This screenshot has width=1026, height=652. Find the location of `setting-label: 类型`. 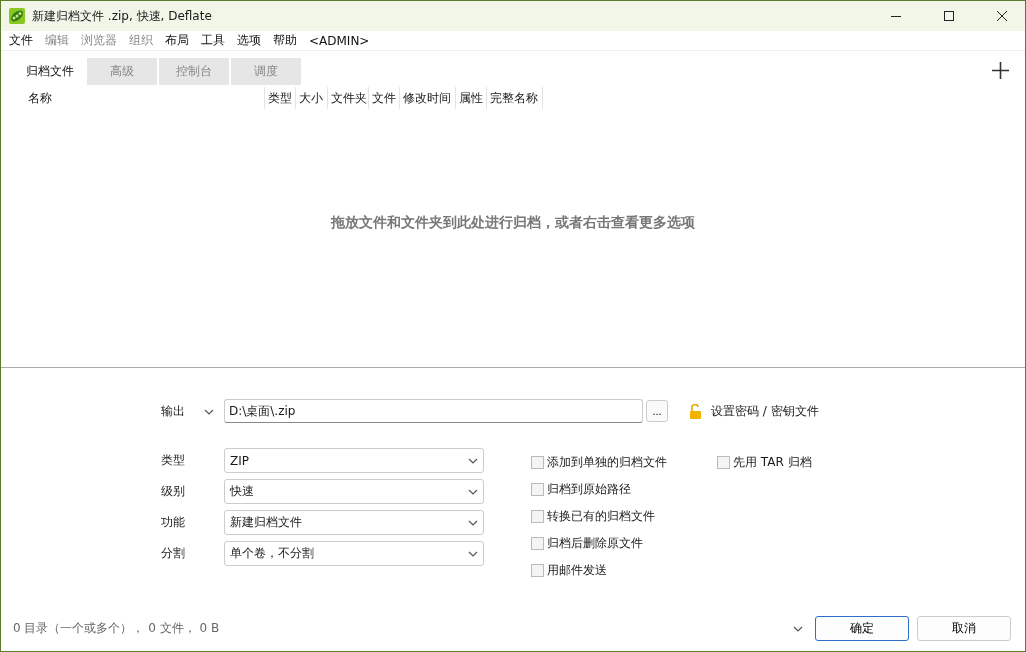

setting-label: 类型 is located at coordinates (173, 460).